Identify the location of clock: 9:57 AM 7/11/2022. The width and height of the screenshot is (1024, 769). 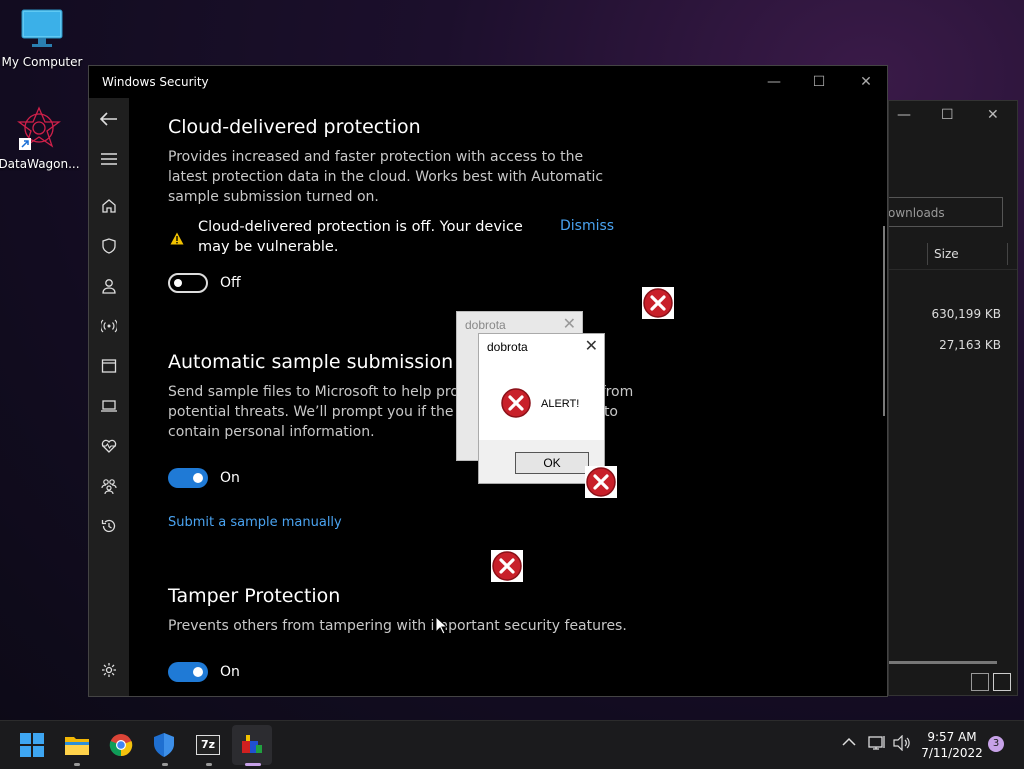
(952, 745).